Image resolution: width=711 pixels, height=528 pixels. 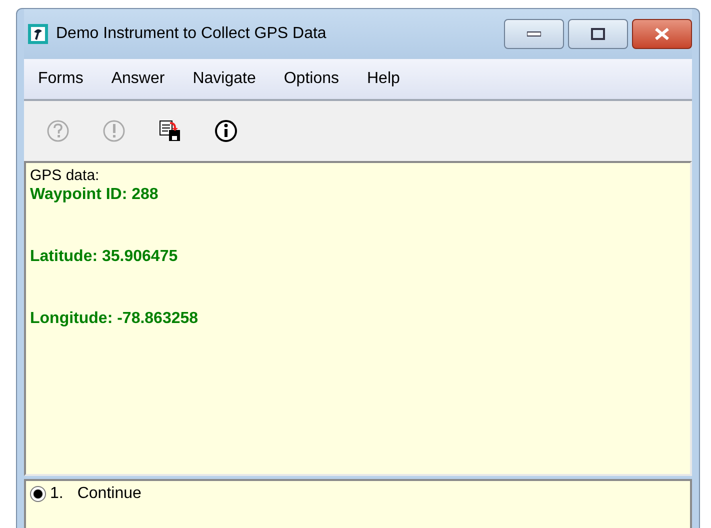 What do you see at coordinates (138, 79) in the screenshot?
I see `menu-item: Answer` at bounding box center [138, 79].